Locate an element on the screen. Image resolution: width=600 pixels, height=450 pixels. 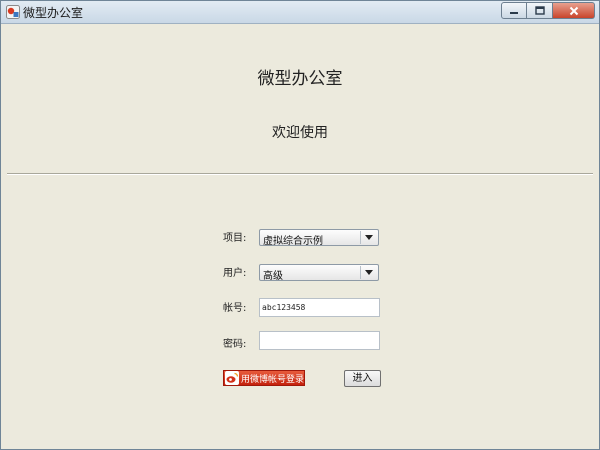
account-label: 帐号: is located at coordinates (235, 308).